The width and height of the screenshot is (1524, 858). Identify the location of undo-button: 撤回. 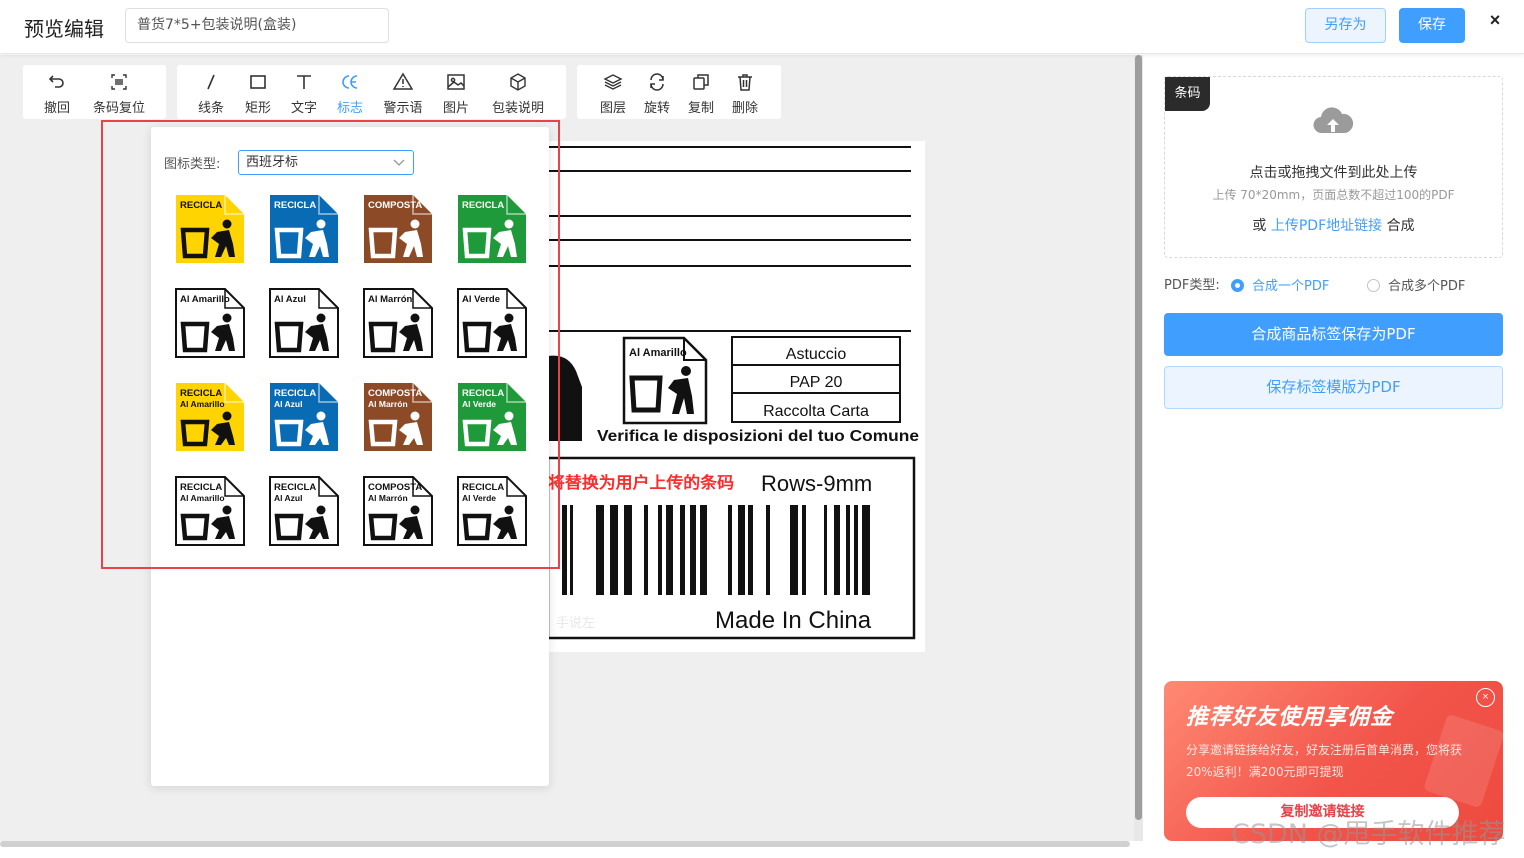
(57, 92).